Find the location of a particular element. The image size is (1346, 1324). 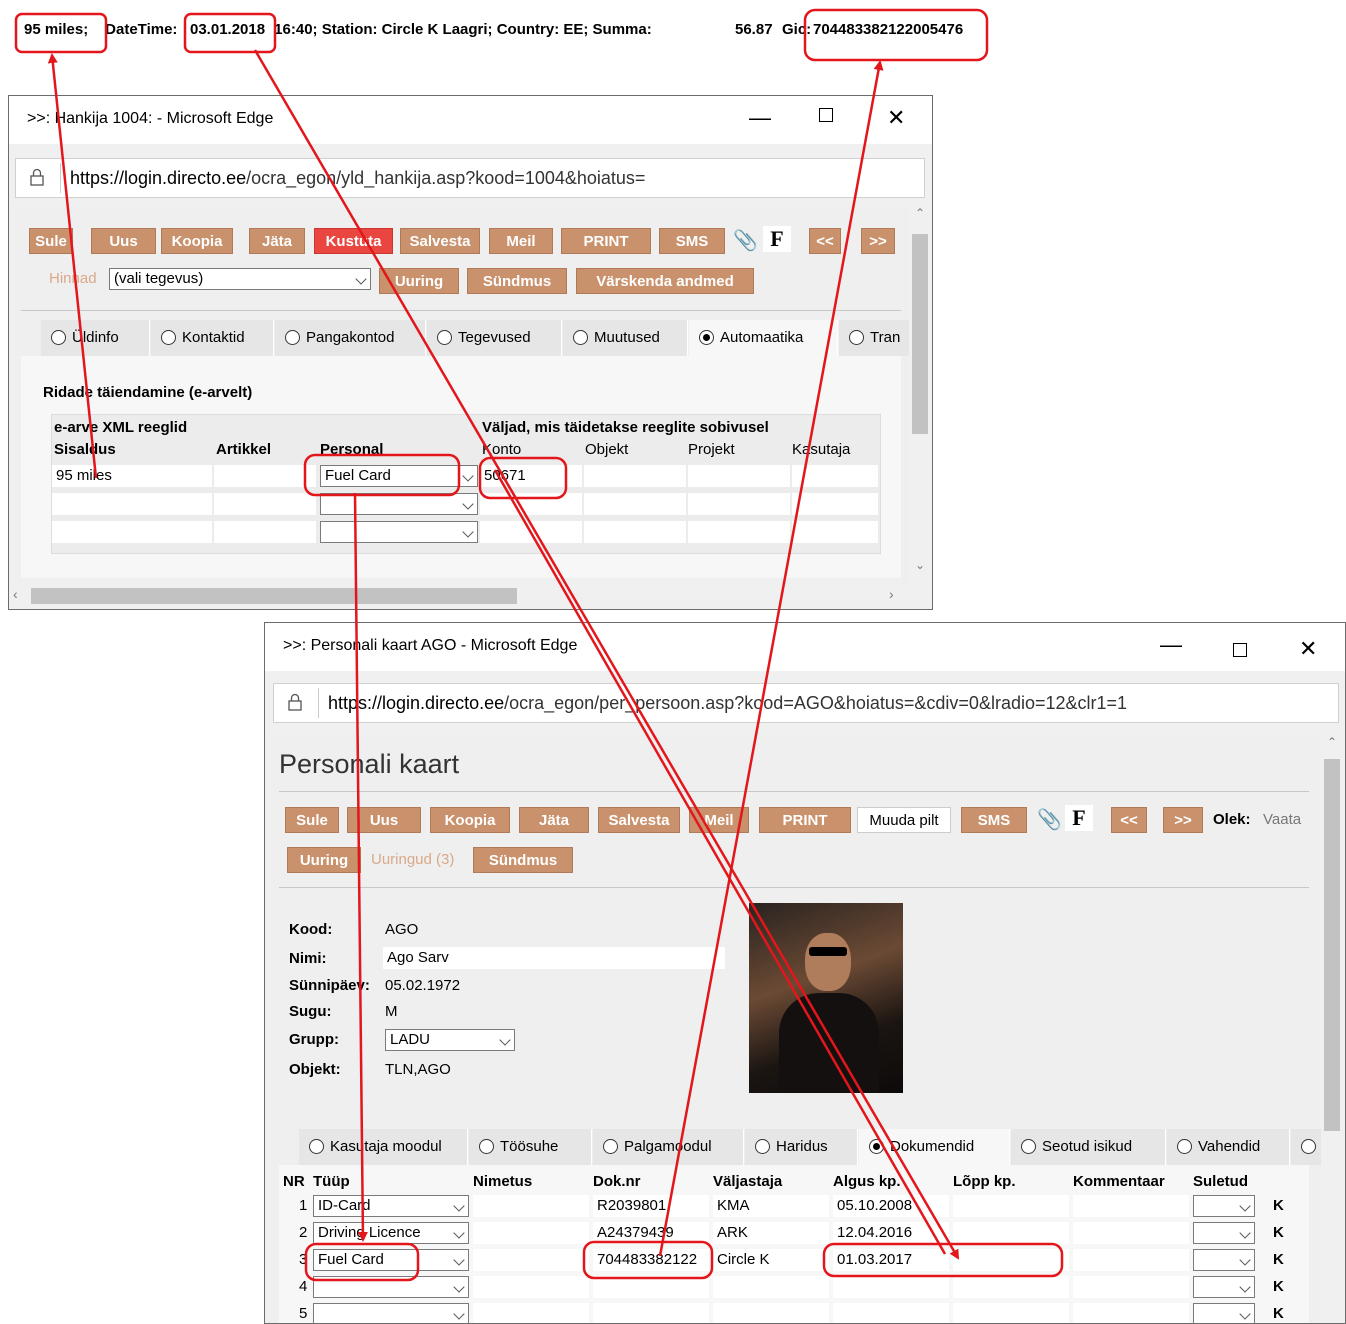

doc-type-select: ID-Card is located at coordinates (391, 1206).